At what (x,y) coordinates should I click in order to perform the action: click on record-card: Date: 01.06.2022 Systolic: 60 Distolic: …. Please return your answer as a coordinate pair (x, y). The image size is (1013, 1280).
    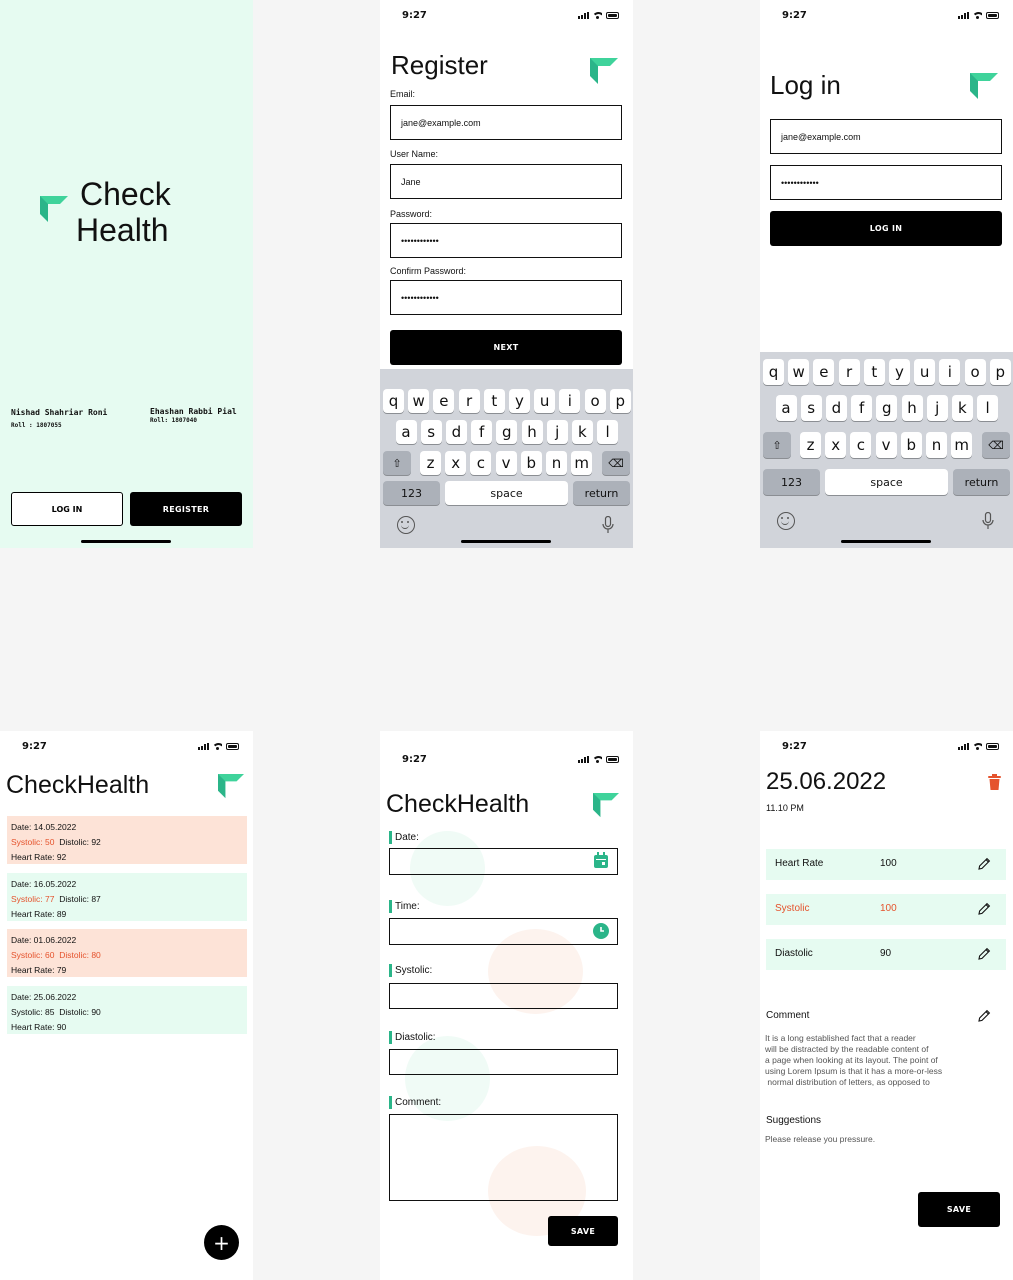
    Looking at the image, I should click on (127, 953).